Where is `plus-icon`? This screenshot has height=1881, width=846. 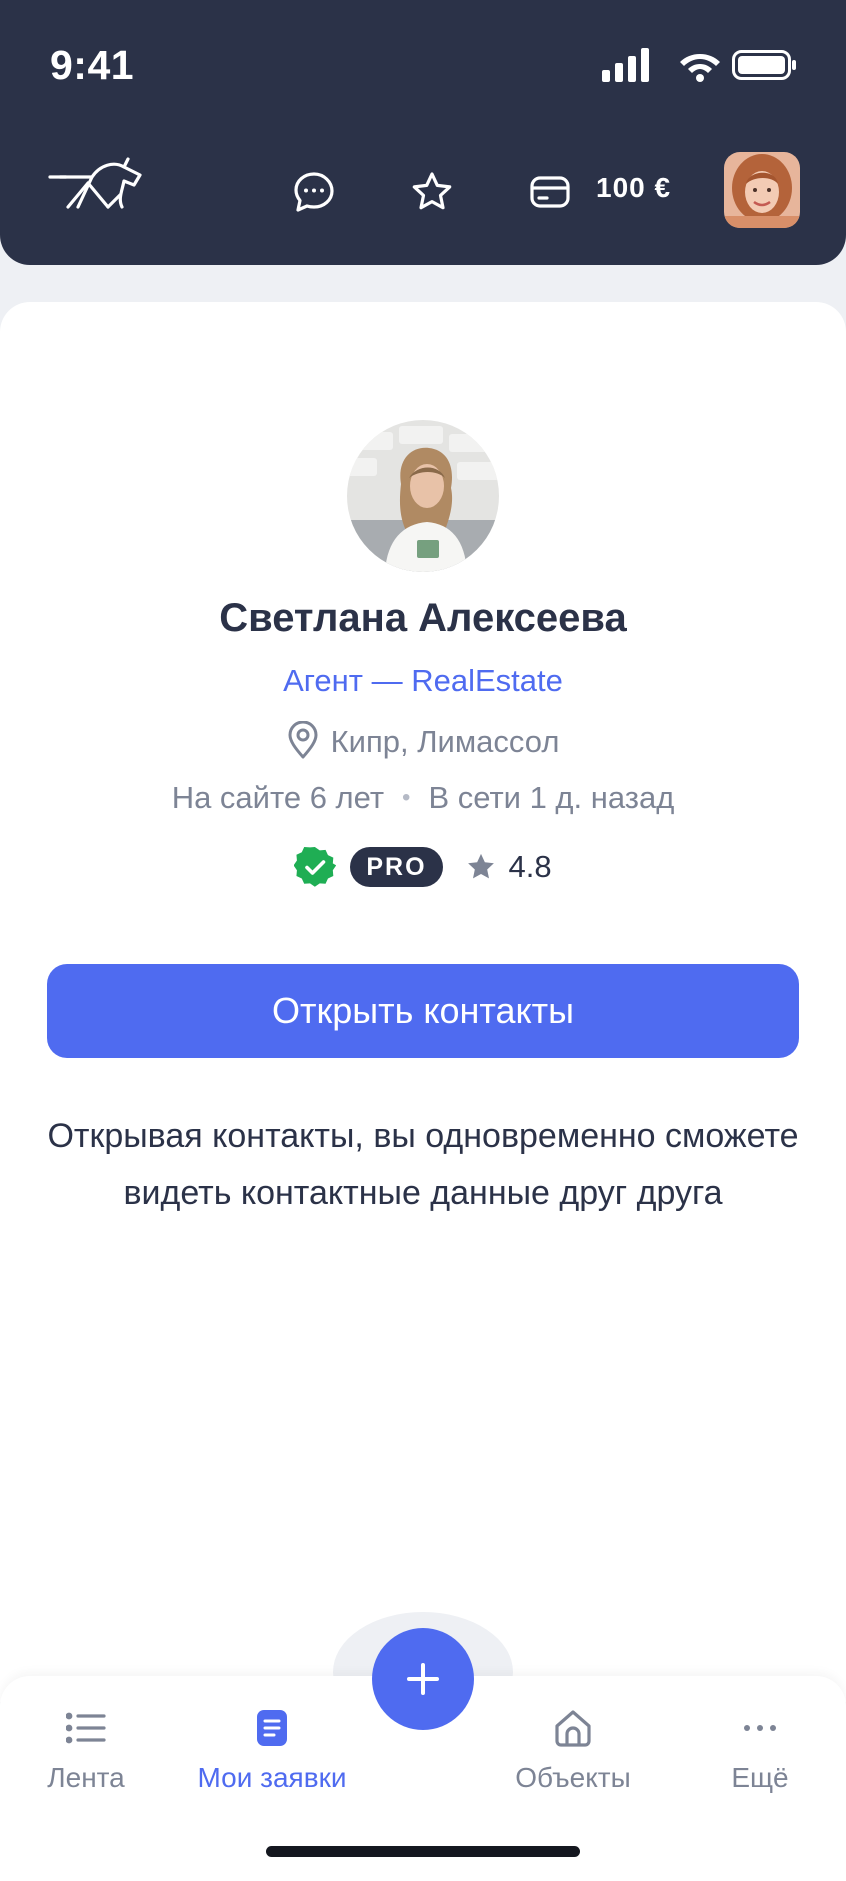
plus-icon is located at coordinates (423, 1679).